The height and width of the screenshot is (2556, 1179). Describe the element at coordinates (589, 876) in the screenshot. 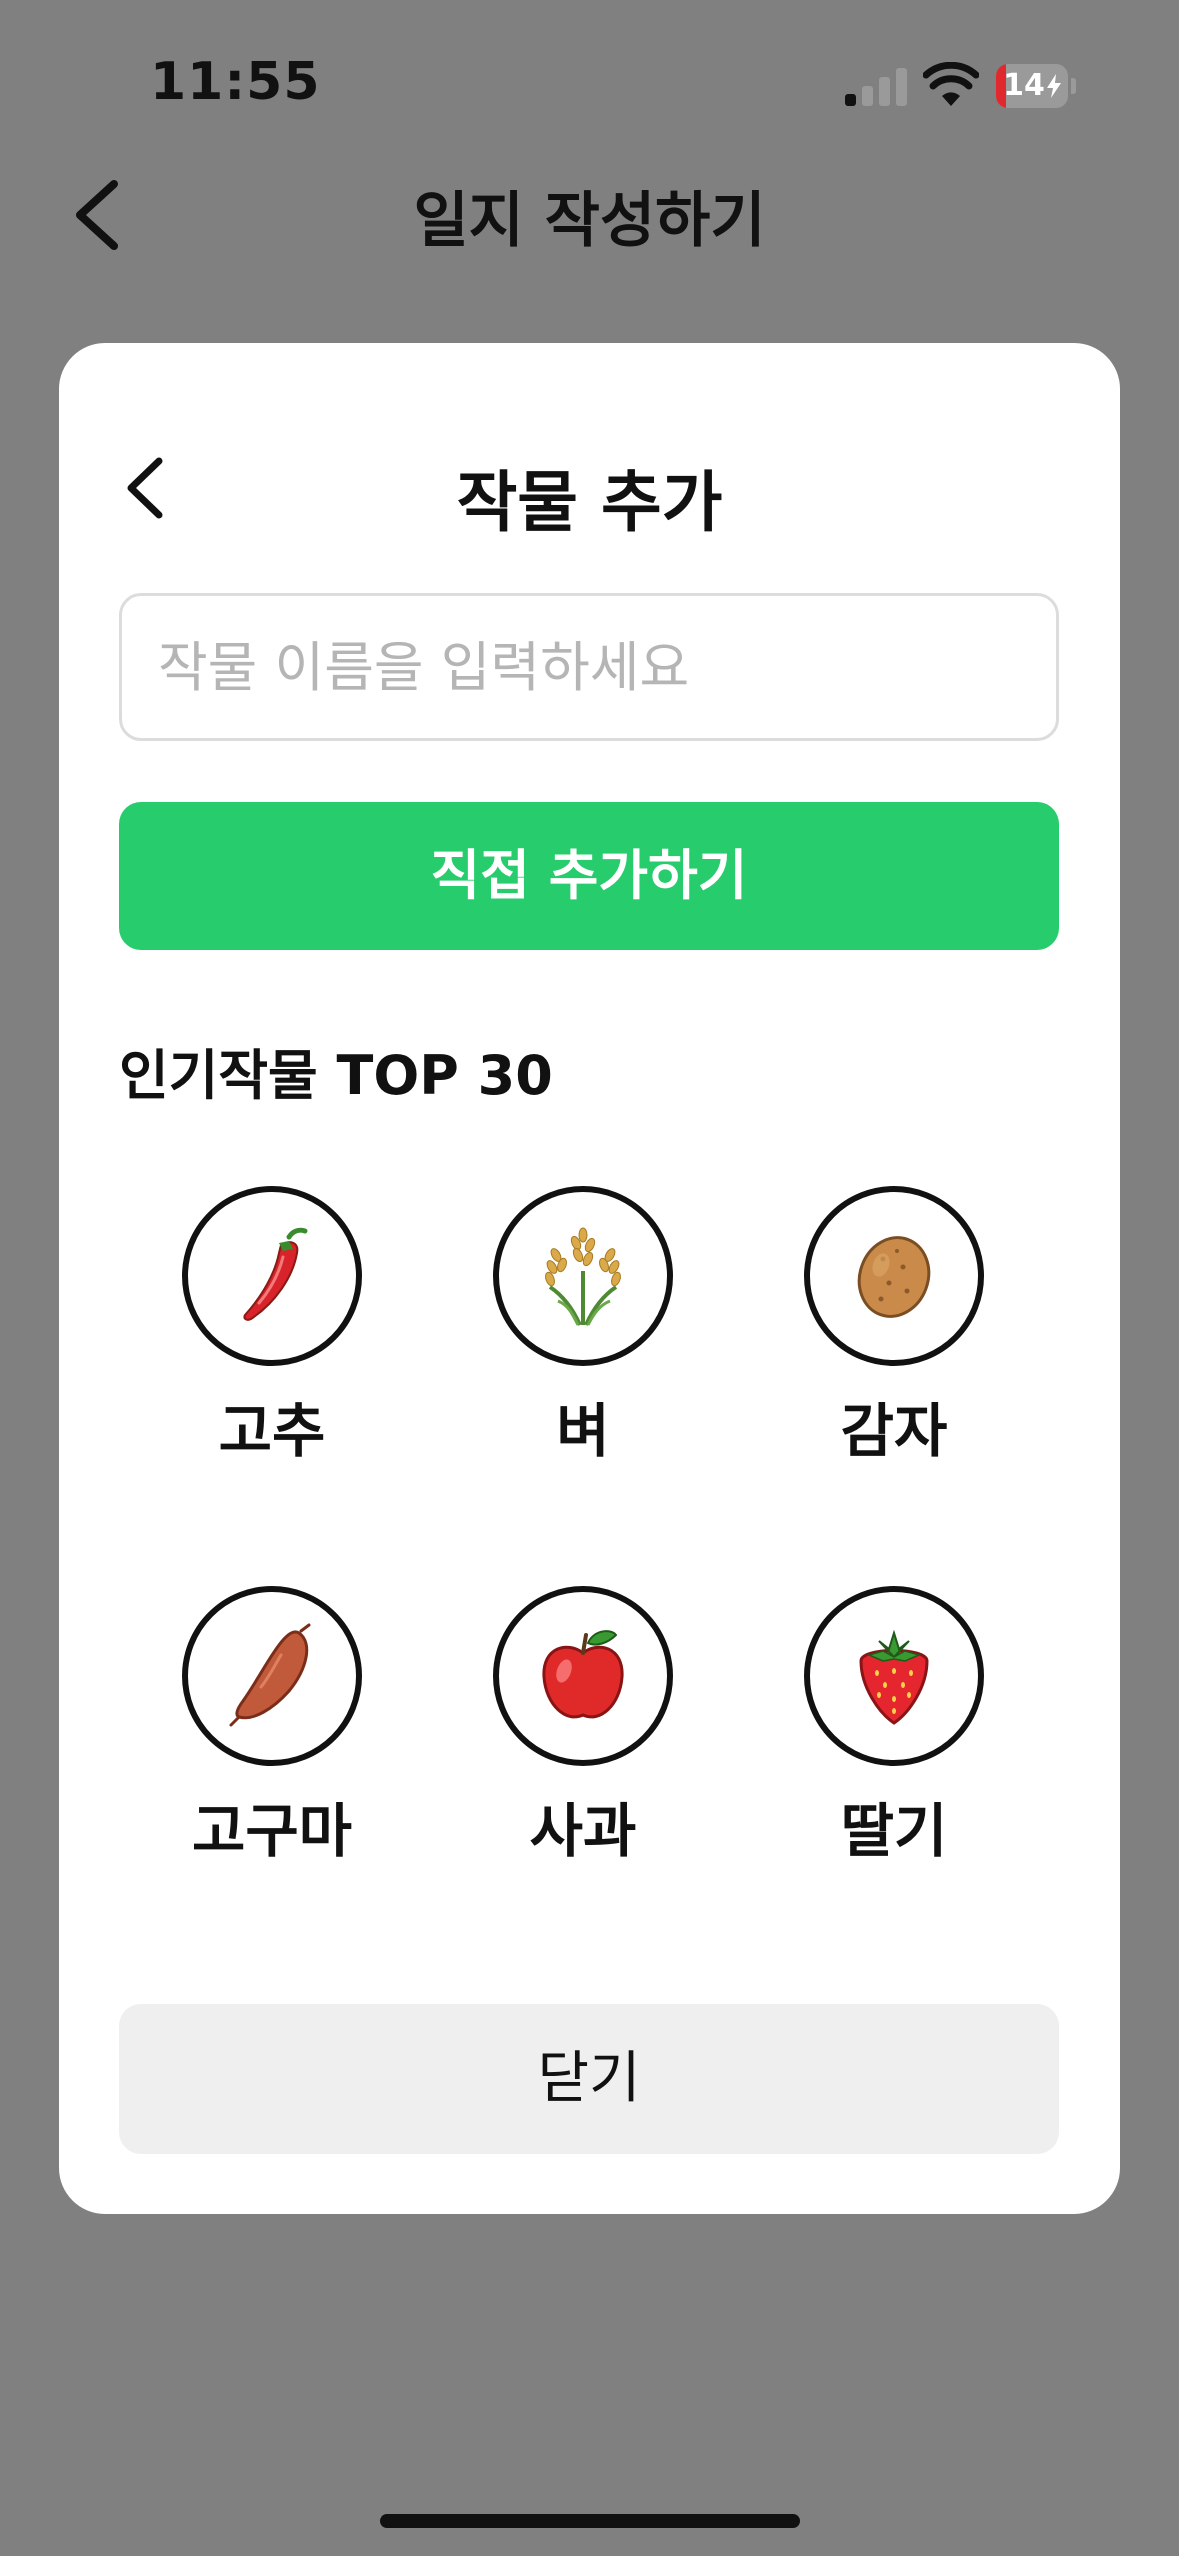

I see `add-directly-button: 직접 추가하기` at that location.